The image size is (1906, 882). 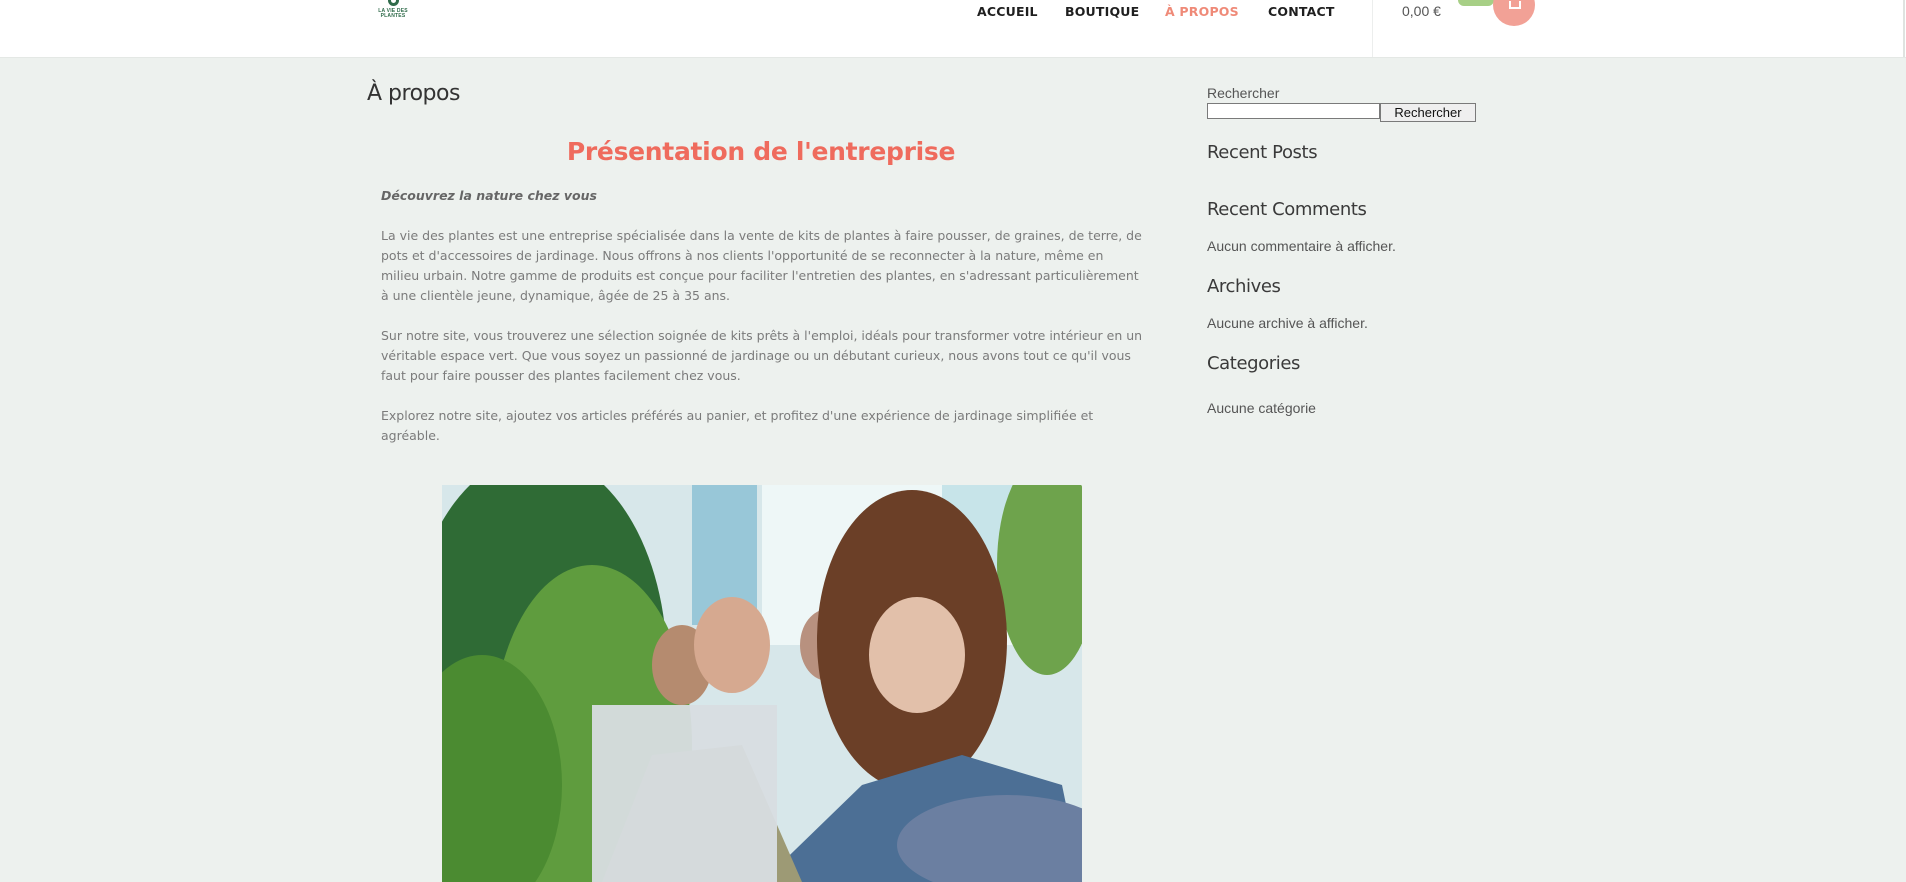 I want to click on header-divider, so click(x=1372, y=28).